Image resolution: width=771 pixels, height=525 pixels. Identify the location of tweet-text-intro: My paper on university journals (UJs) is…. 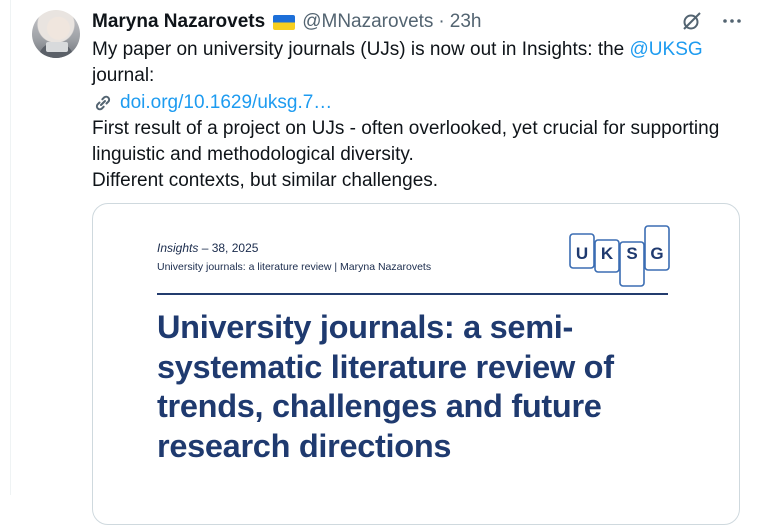
(361, 49).